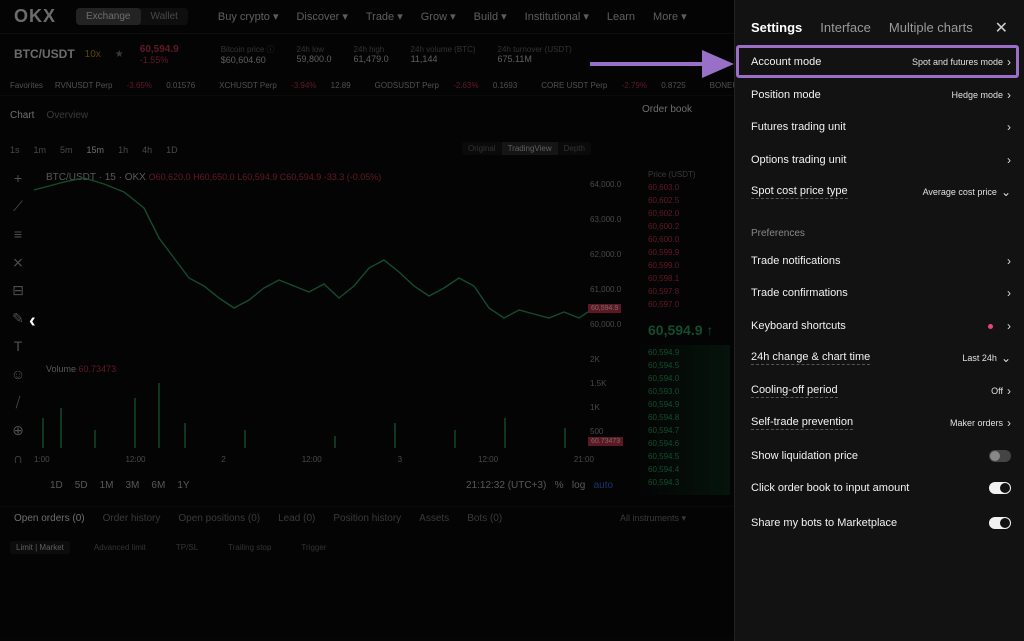 The width and height of the screenshot is (1024, 641). What do you see at coordinates (881, 95) in the screenshot?
I see `position-mode-row: Position mode Hedge mode ›` at bounding box center [881, 95].